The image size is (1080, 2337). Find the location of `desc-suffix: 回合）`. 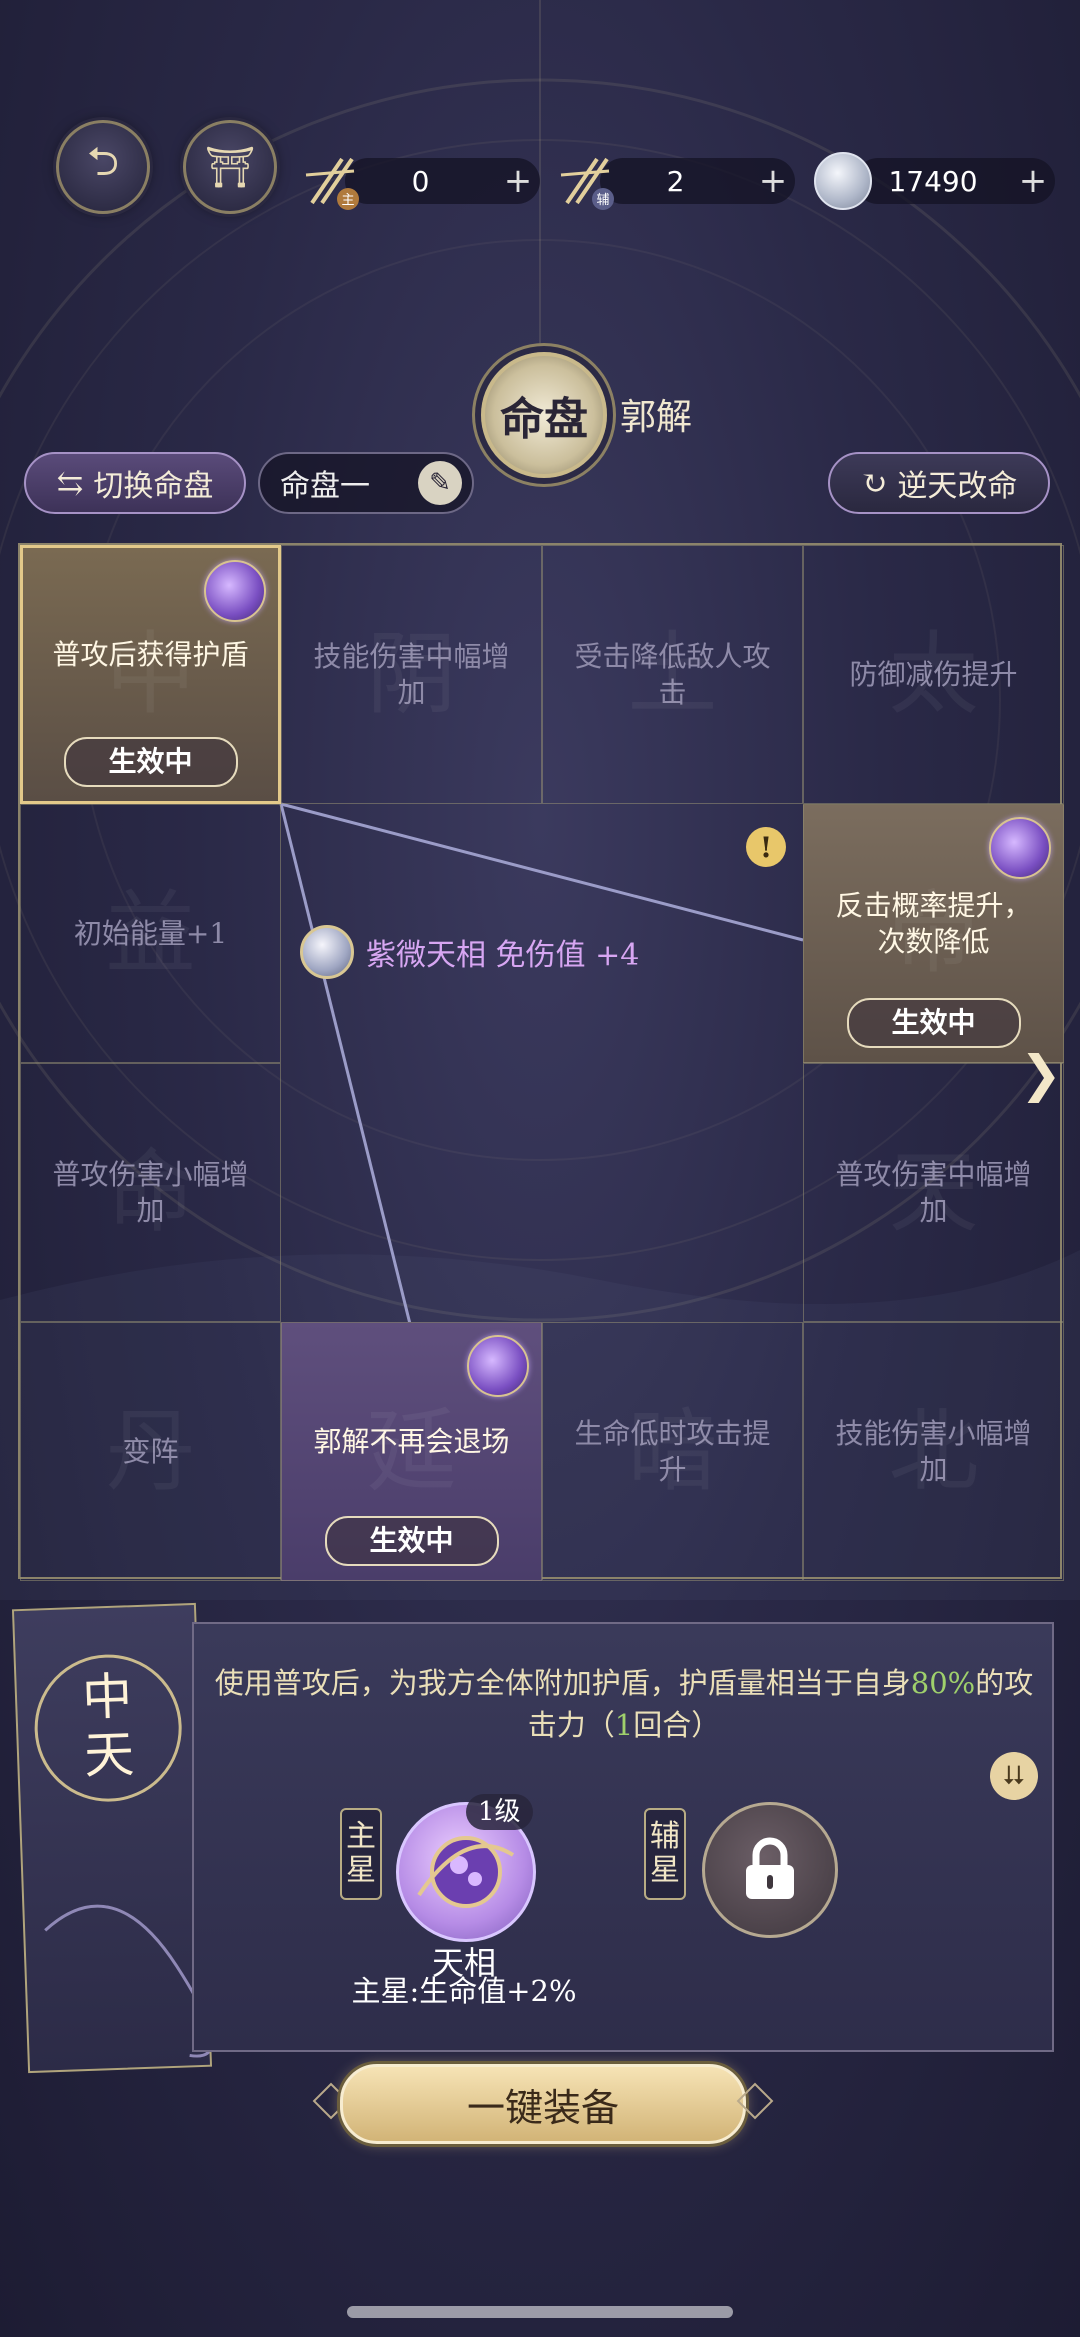

desc-suffix: 回合） is located at coordinates (677, 1725).